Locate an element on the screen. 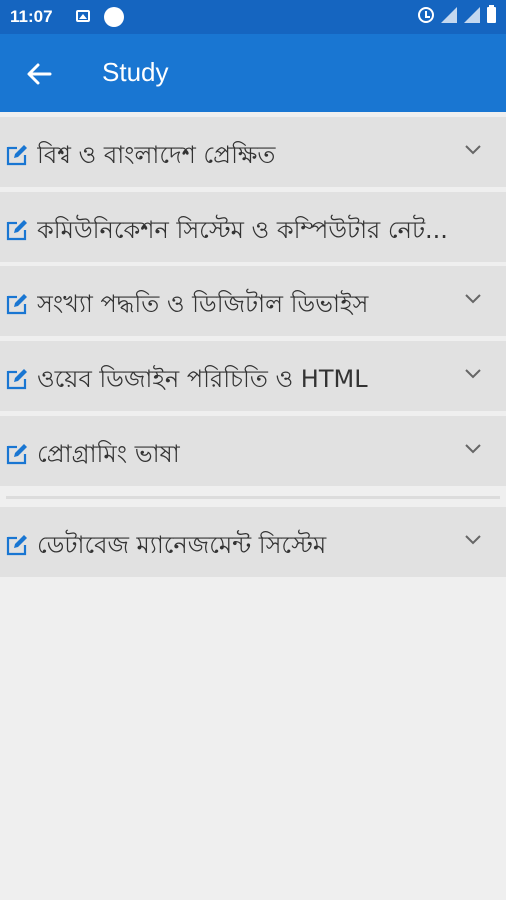 Image resolution: width=506 pixels, height=900 pixels. divider is located at coordinates (253, 497).